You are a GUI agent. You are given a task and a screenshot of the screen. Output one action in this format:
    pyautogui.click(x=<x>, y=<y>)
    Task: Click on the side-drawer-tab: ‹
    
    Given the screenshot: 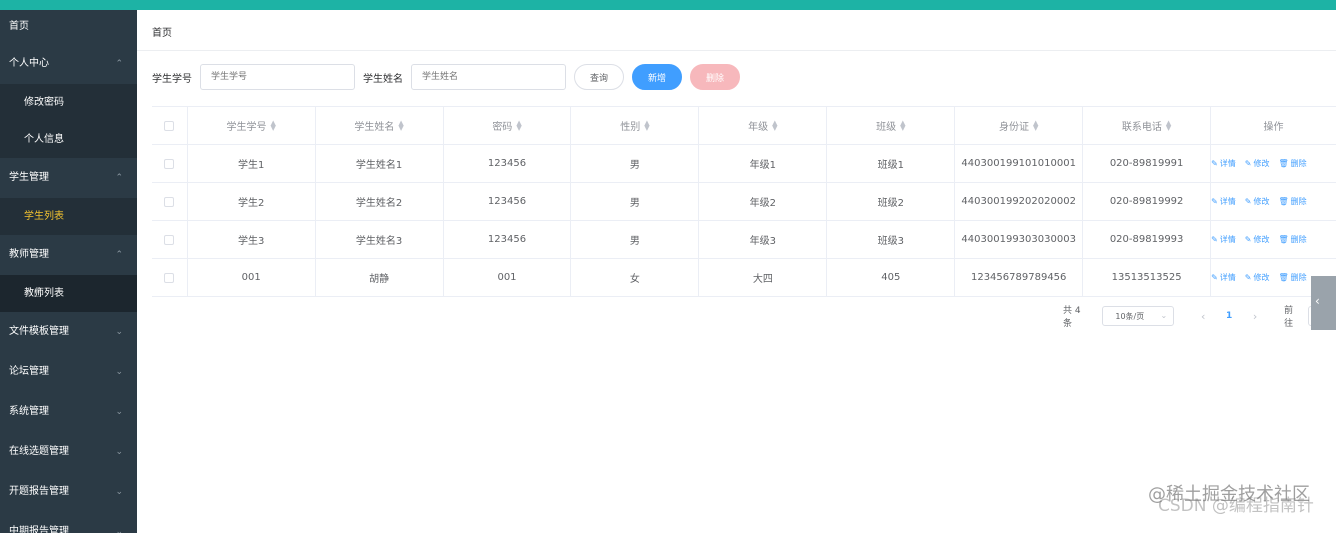 What is the action you would take?
    pyautogui.click(x=1323, y=303)
    